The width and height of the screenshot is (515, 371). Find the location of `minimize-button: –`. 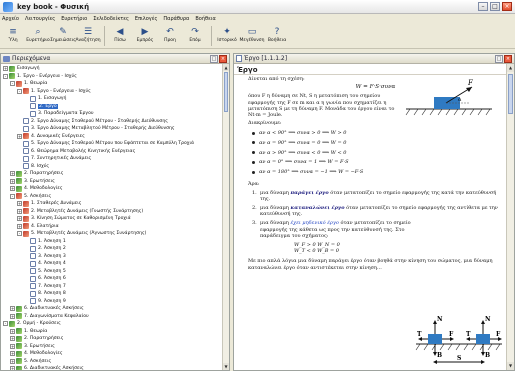

minimize-button: – is located at coordinates (483, 6).